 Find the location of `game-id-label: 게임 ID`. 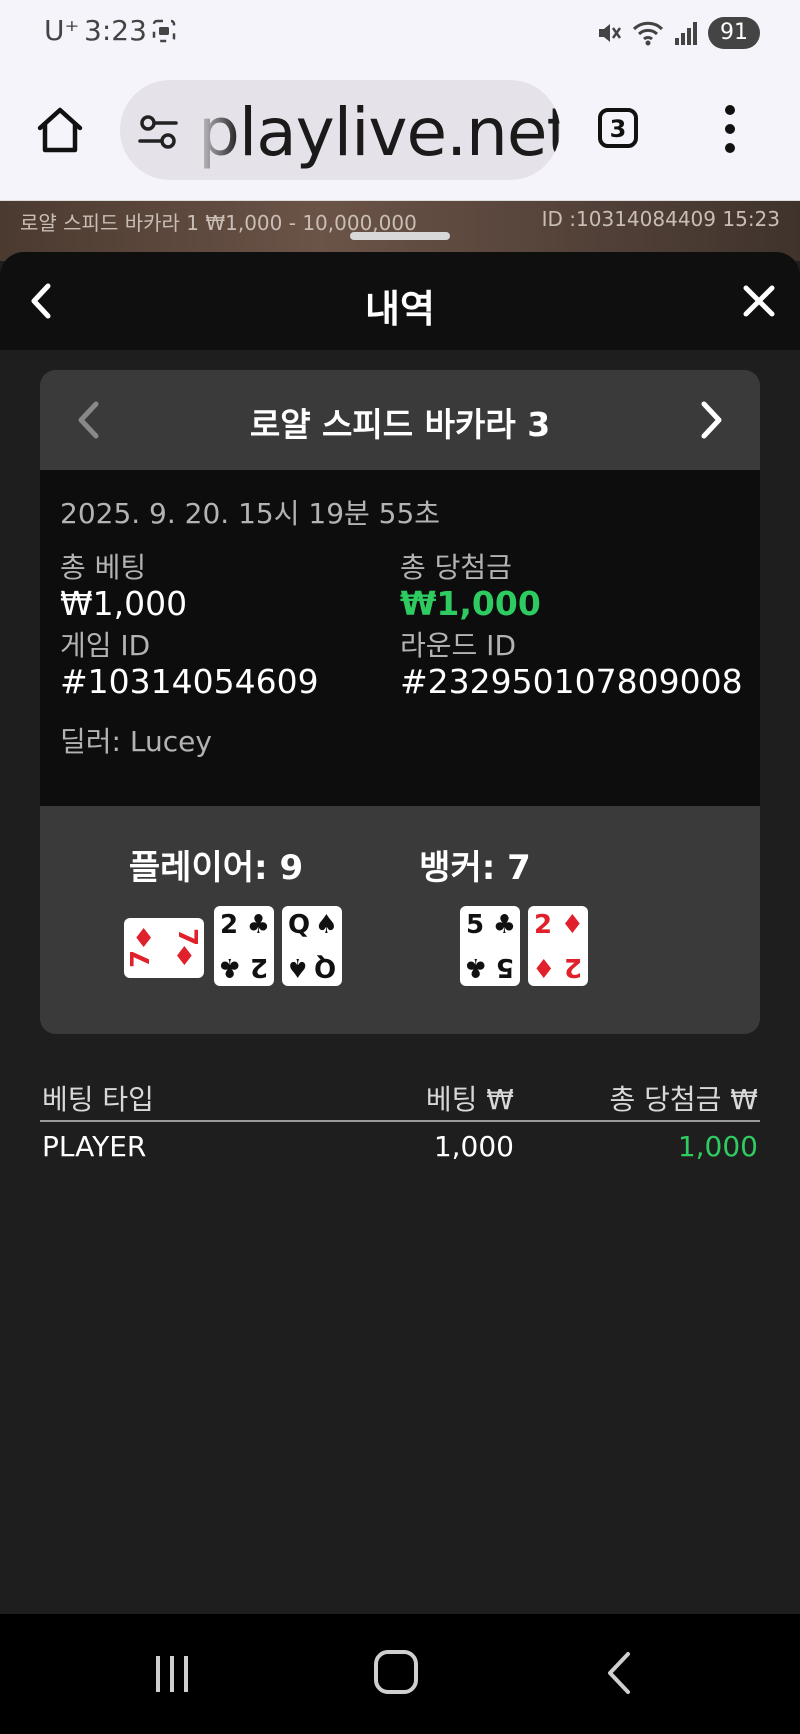

game-id-label: 게임 ID is located at coordinates (105, 645).